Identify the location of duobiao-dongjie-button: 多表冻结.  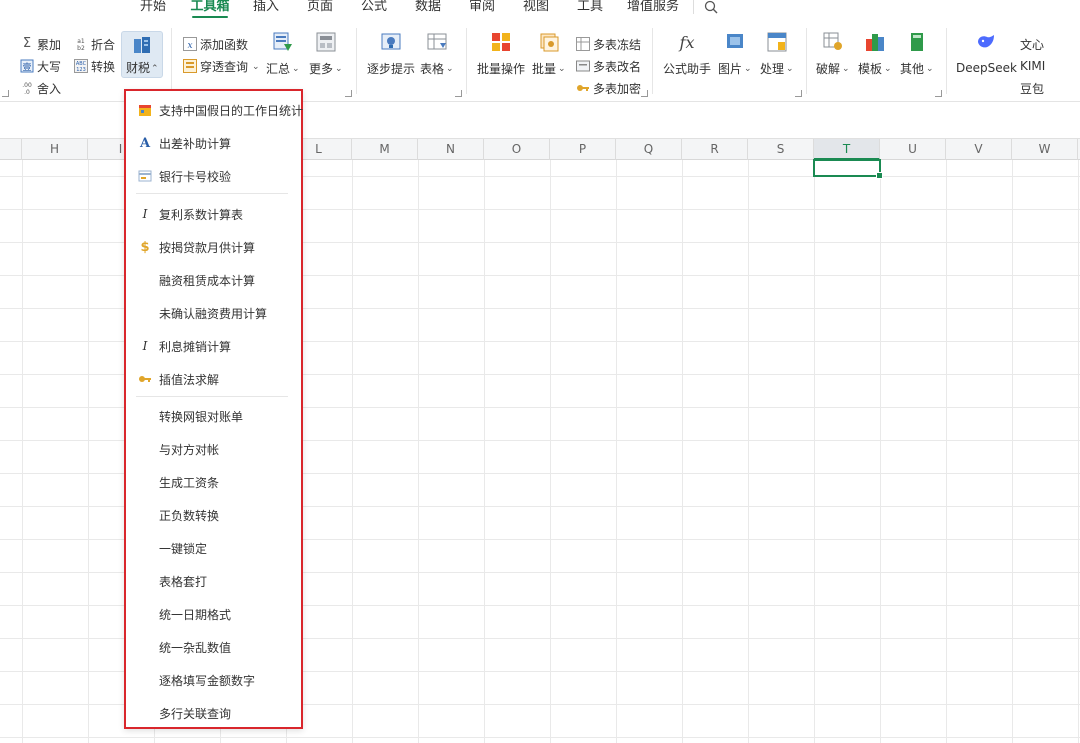
(608, 44).